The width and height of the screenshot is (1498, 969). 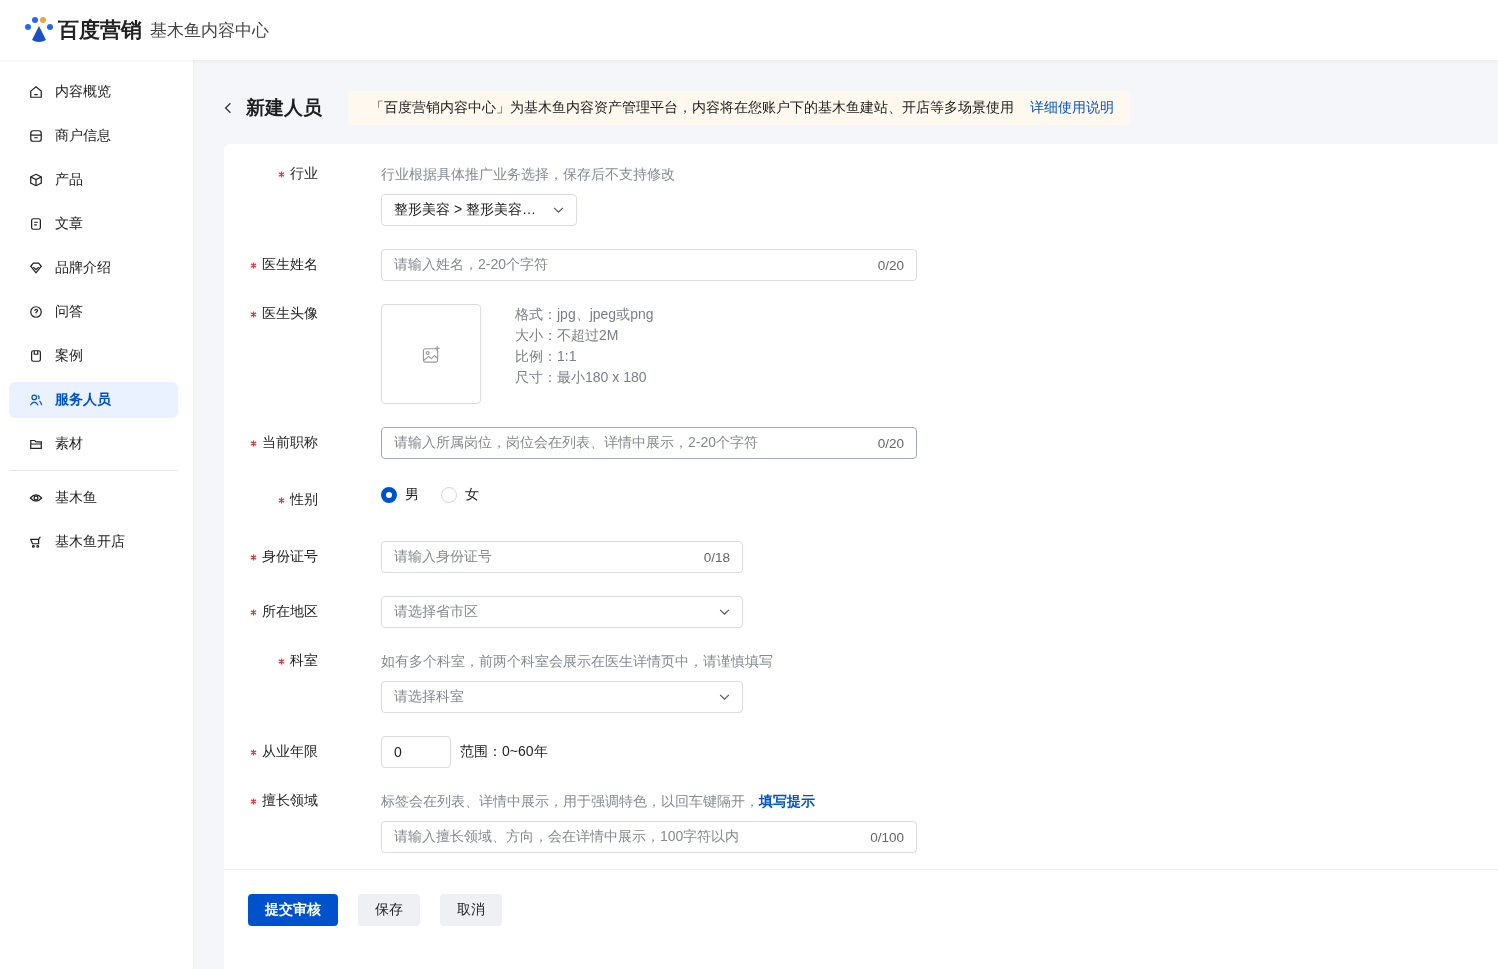 What do you see at coordinates (584, 314) in the screenshot?
I see `upload-requirement: 格式：jpg、jpeg或png` at bounding box center [584, 314].